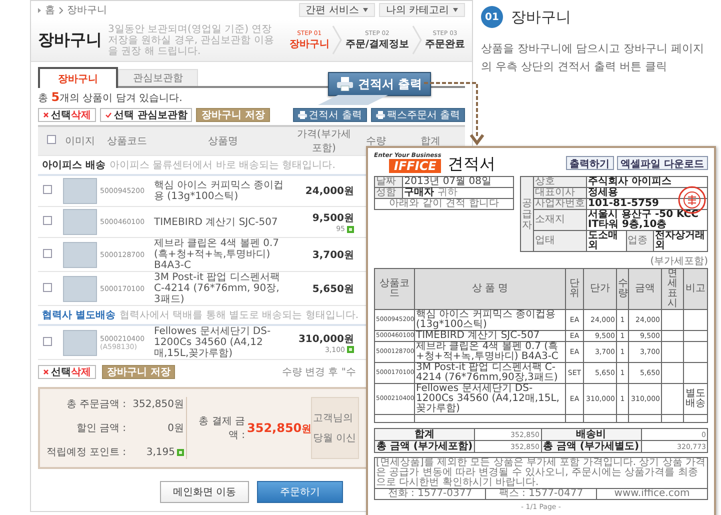 This screenshot has height=515, width=721. What do you see at coordinates (673, 289) in the screenshot?
I see `column-header: 면세표시` at bounding box center [673, 289].